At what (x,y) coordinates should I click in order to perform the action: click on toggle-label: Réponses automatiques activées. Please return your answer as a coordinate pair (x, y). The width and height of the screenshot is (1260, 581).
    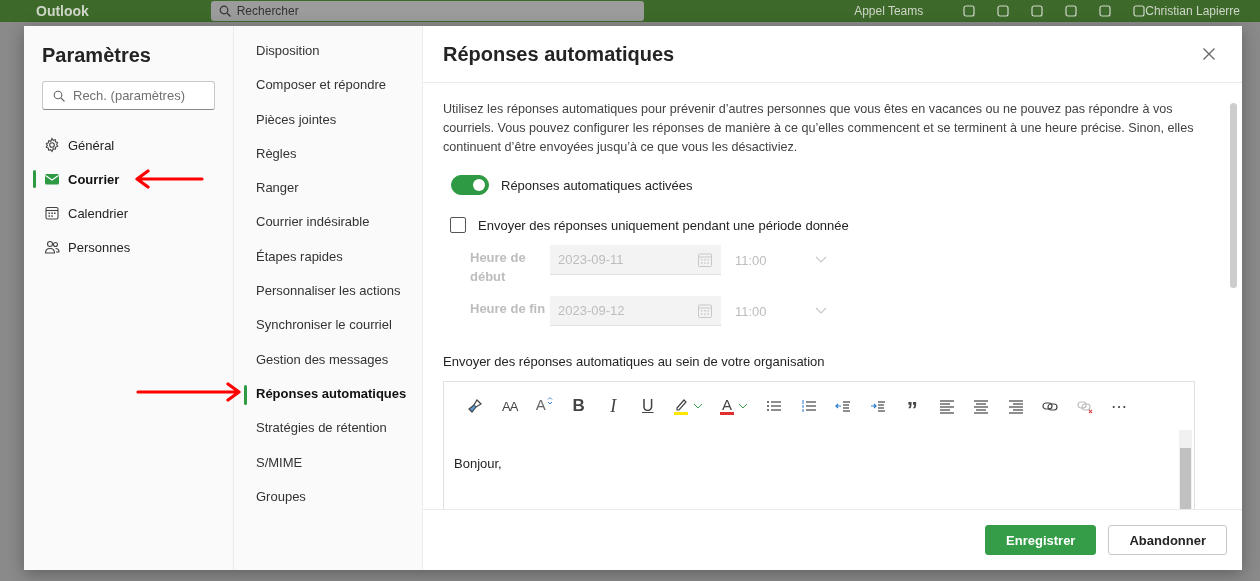
    Looking at the image, I should click on (597, 185).